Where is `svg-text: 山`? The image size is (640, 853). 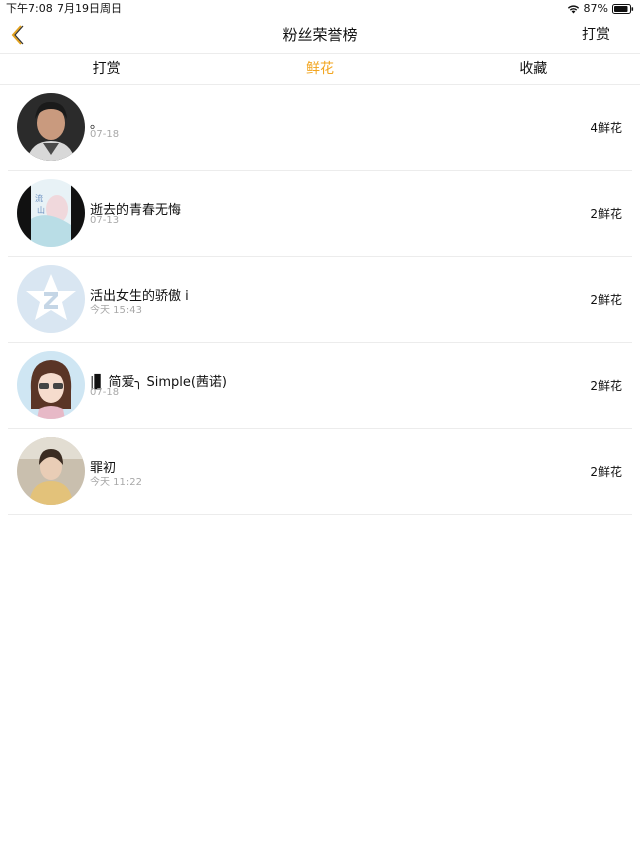
svg-text: 山 is located at coordinates (41, 210).